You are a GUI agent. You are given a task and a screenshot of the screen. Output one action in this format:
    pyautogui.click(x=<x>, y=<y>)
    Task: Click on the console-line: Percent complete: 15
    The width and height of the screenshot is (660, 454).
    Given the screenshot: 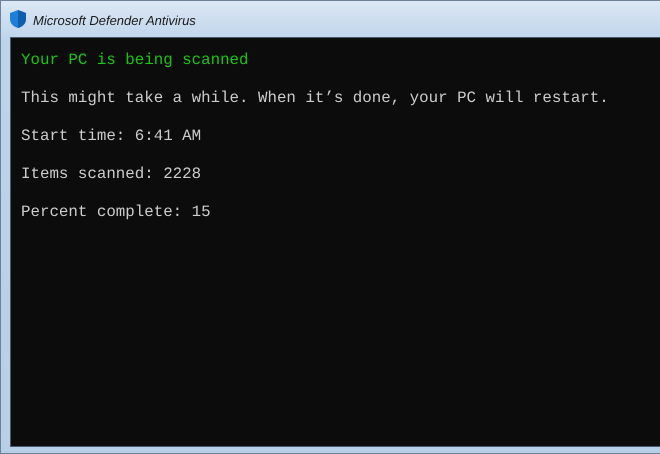 What is the action you would take?
    pyautogui.click(x=116, y=212)
    